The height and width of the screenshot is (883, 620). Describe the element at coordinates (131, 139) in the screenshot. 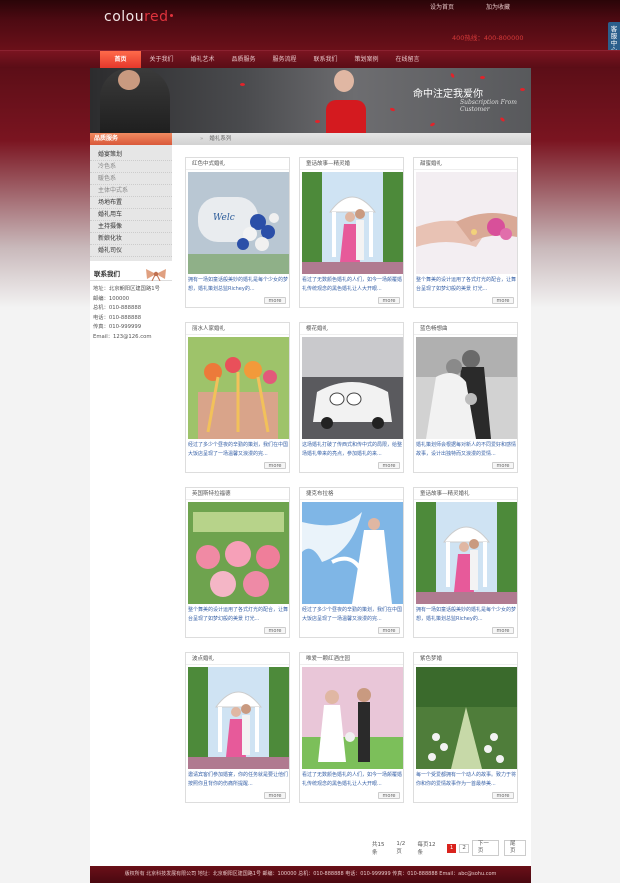

I see `sidebar-section-title: 品质服务` at that location.